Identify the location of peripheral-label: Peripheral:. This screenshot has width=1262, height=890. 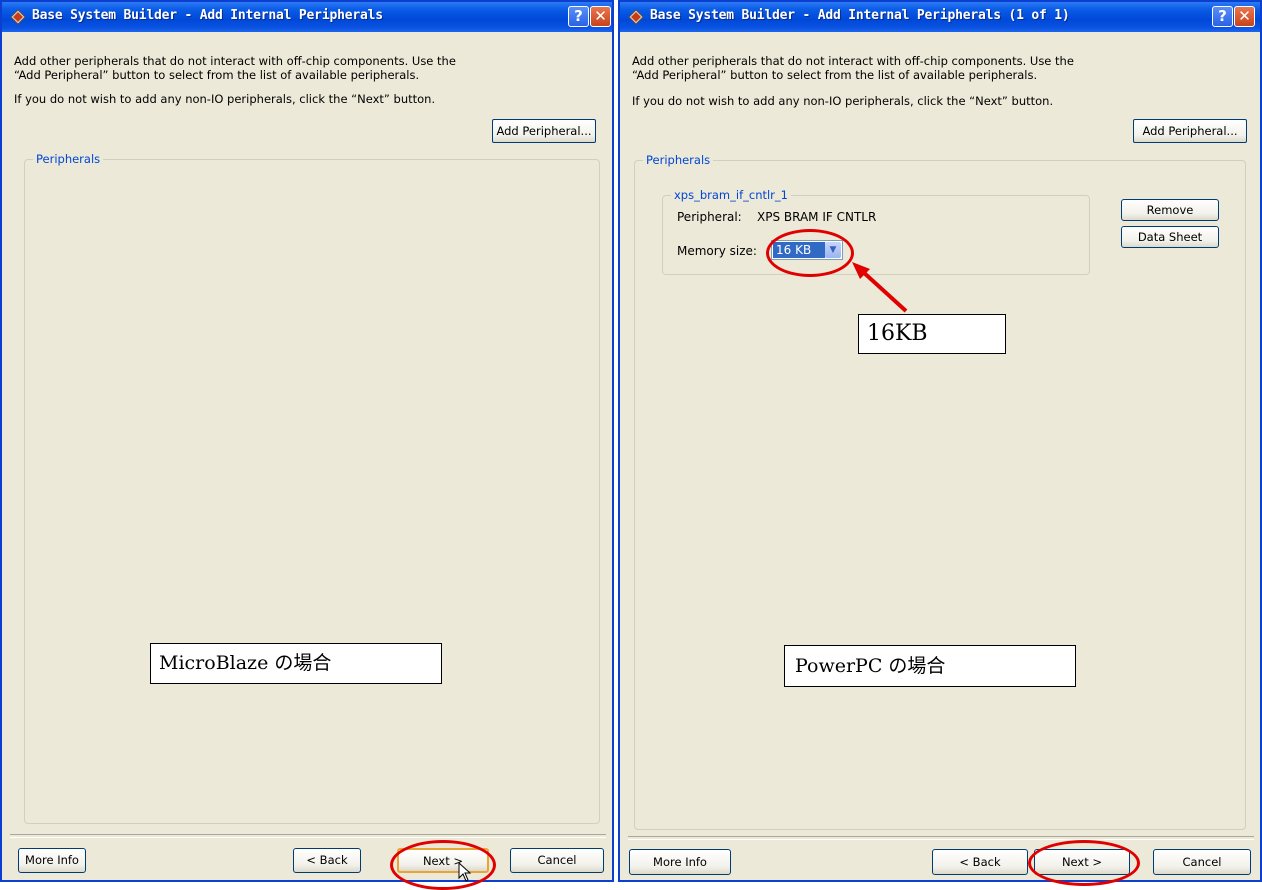
(709, 217).